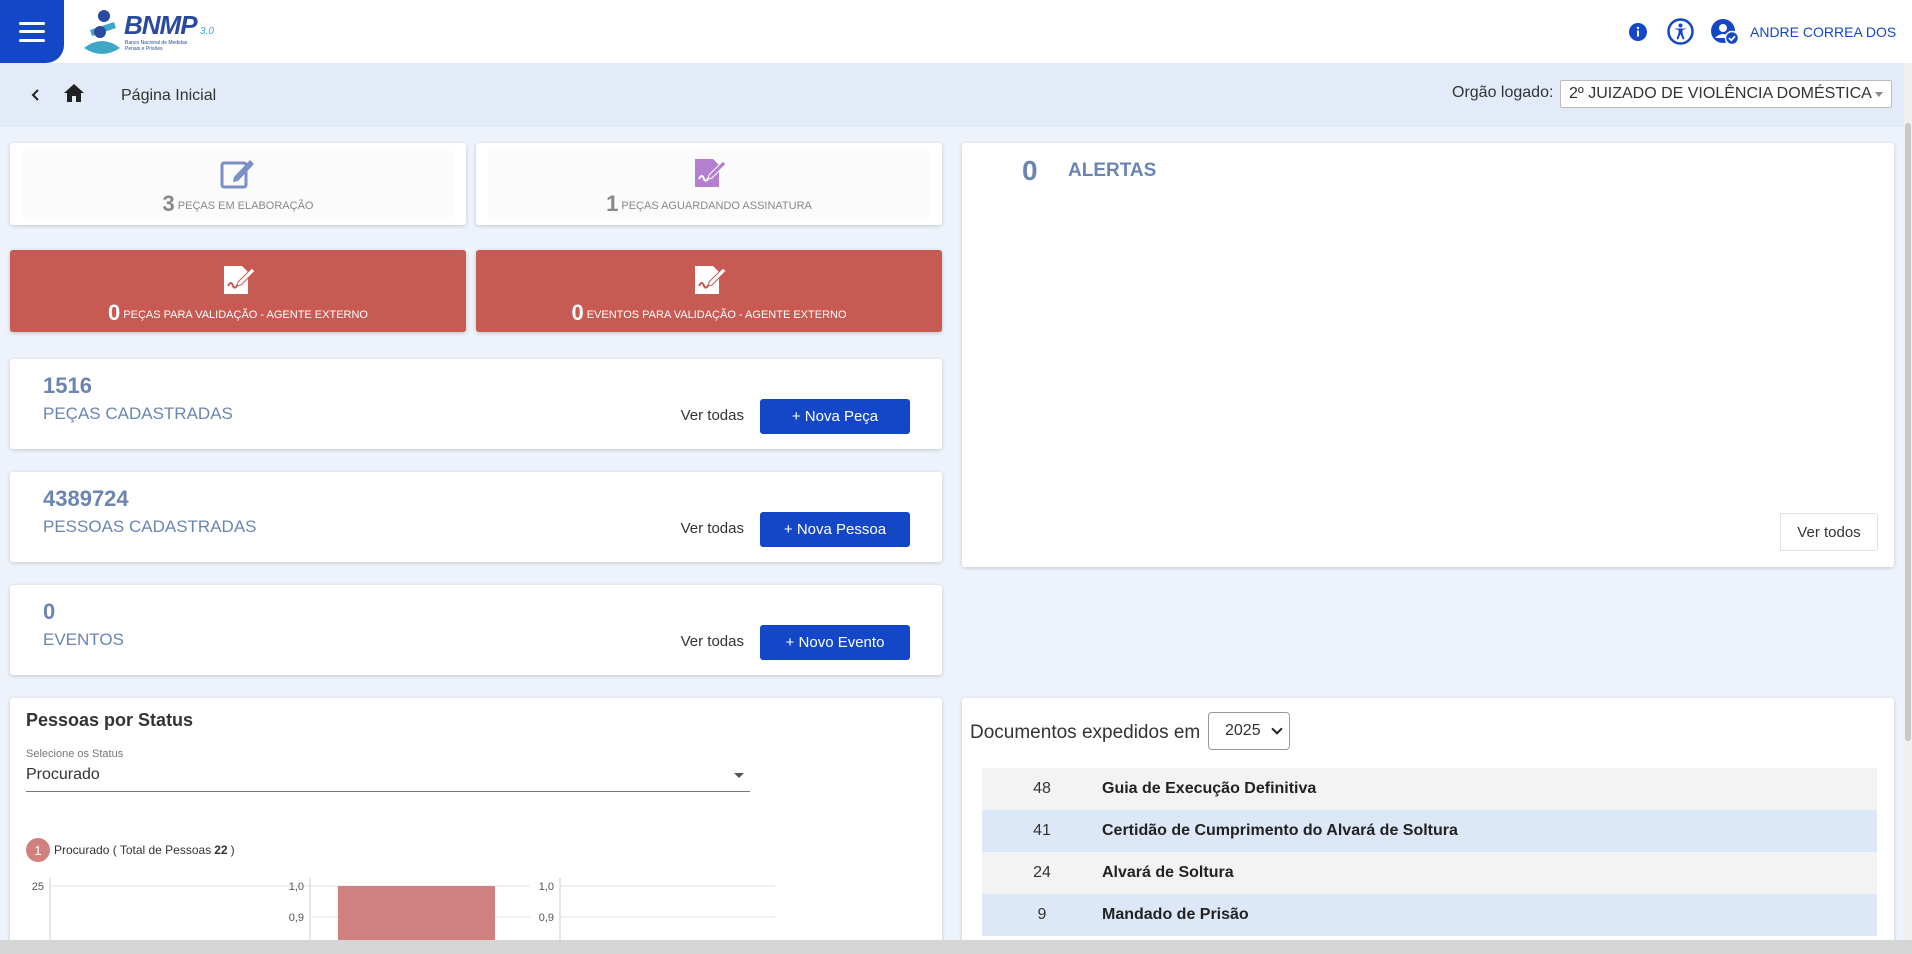  Describe the element at coordinates (63, 774) in the screenshot. I see `status-select-value: Procurado` at that location.